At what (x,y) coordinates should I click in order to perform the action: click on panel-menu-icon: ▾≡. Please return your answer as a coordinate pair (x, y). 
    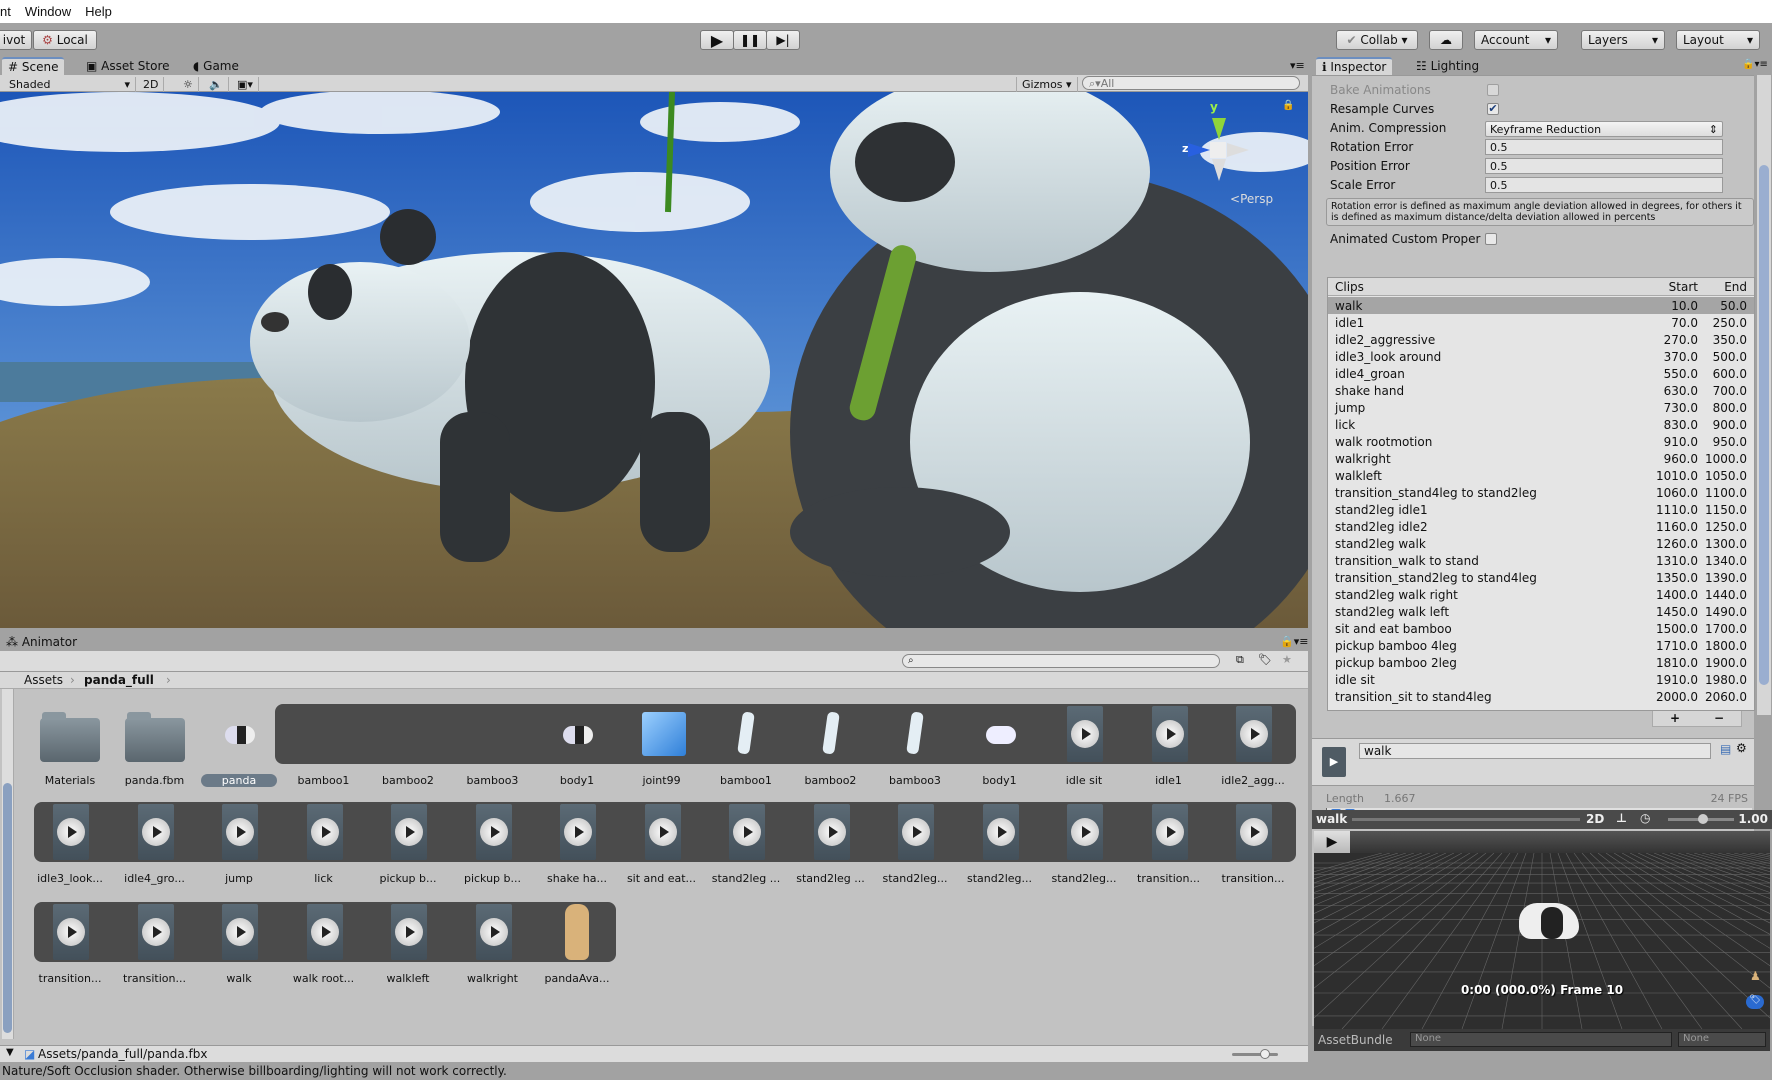
    Looking at the image, I should click on (1297, 65).